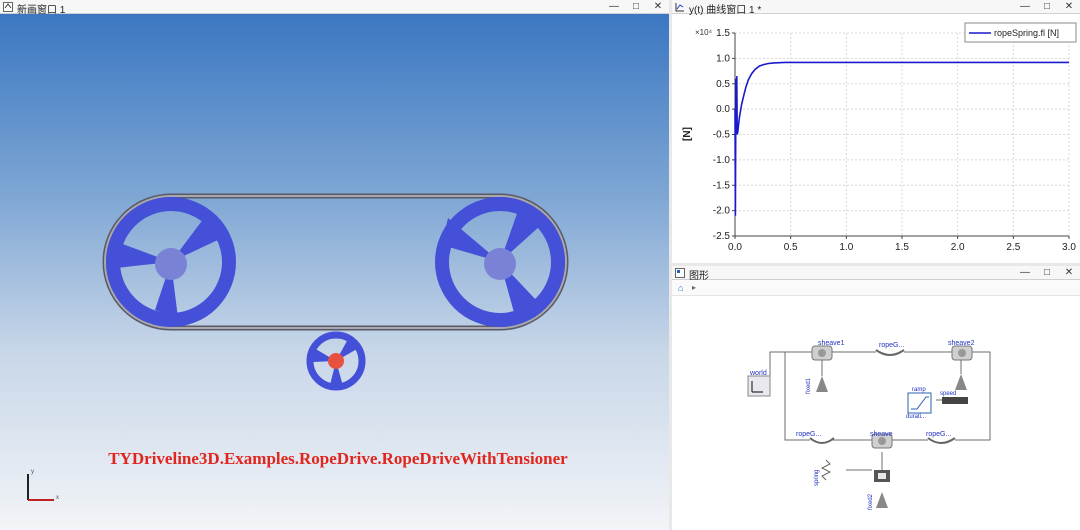 This screenshot has height=530, width=1080. What do you see at coordinates (680, 288) in the screenshot?
I see `home-icon: ⌂` at bounding box center [680, 288].